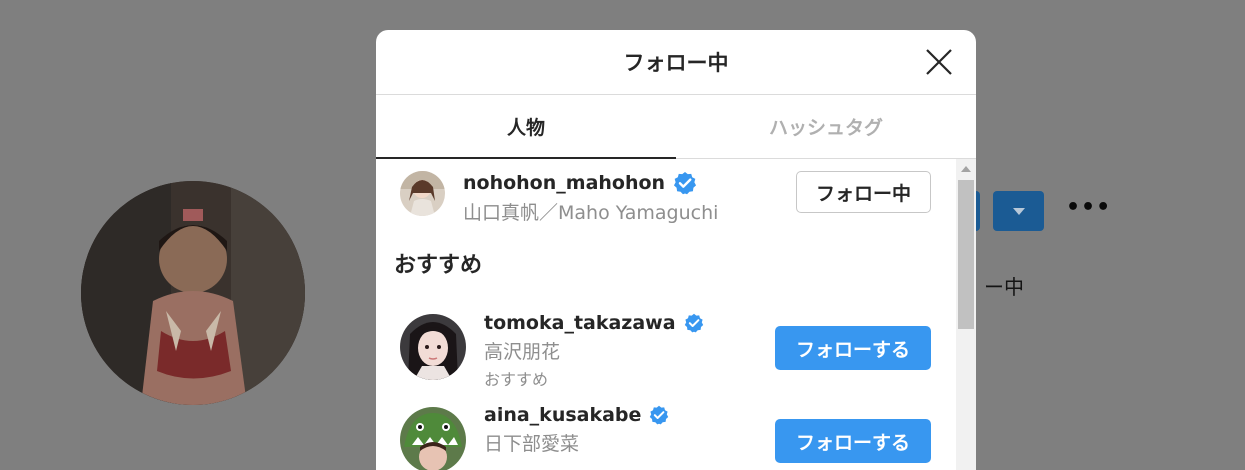  Describe the element at coordinates (966, 169) in the screenshot. I see `scroll-up-arrow-icon` at that location.